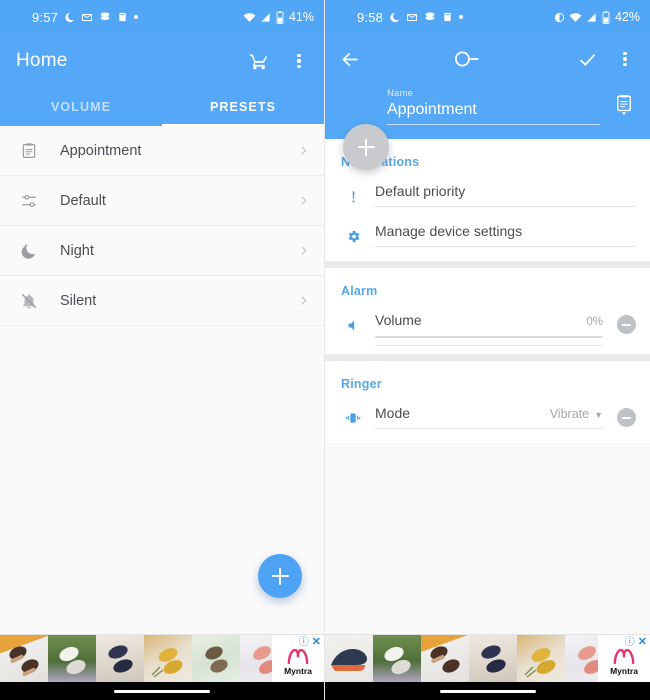  I want to click on add-preset-fab, so click(280, 576).